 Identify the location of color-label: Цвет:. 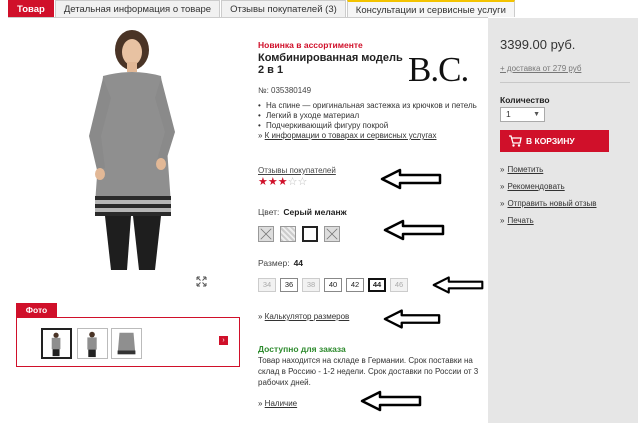
(269, 212).